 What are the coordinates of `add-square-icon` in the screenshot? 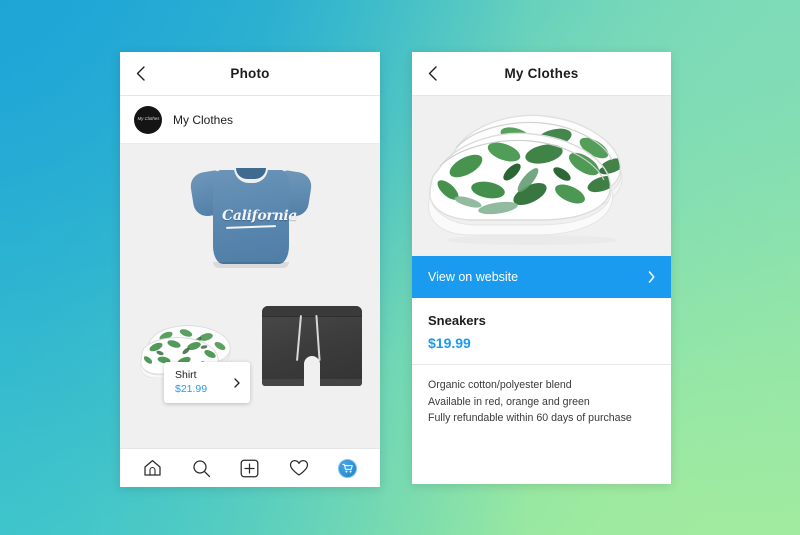 It's located at (250, 468).